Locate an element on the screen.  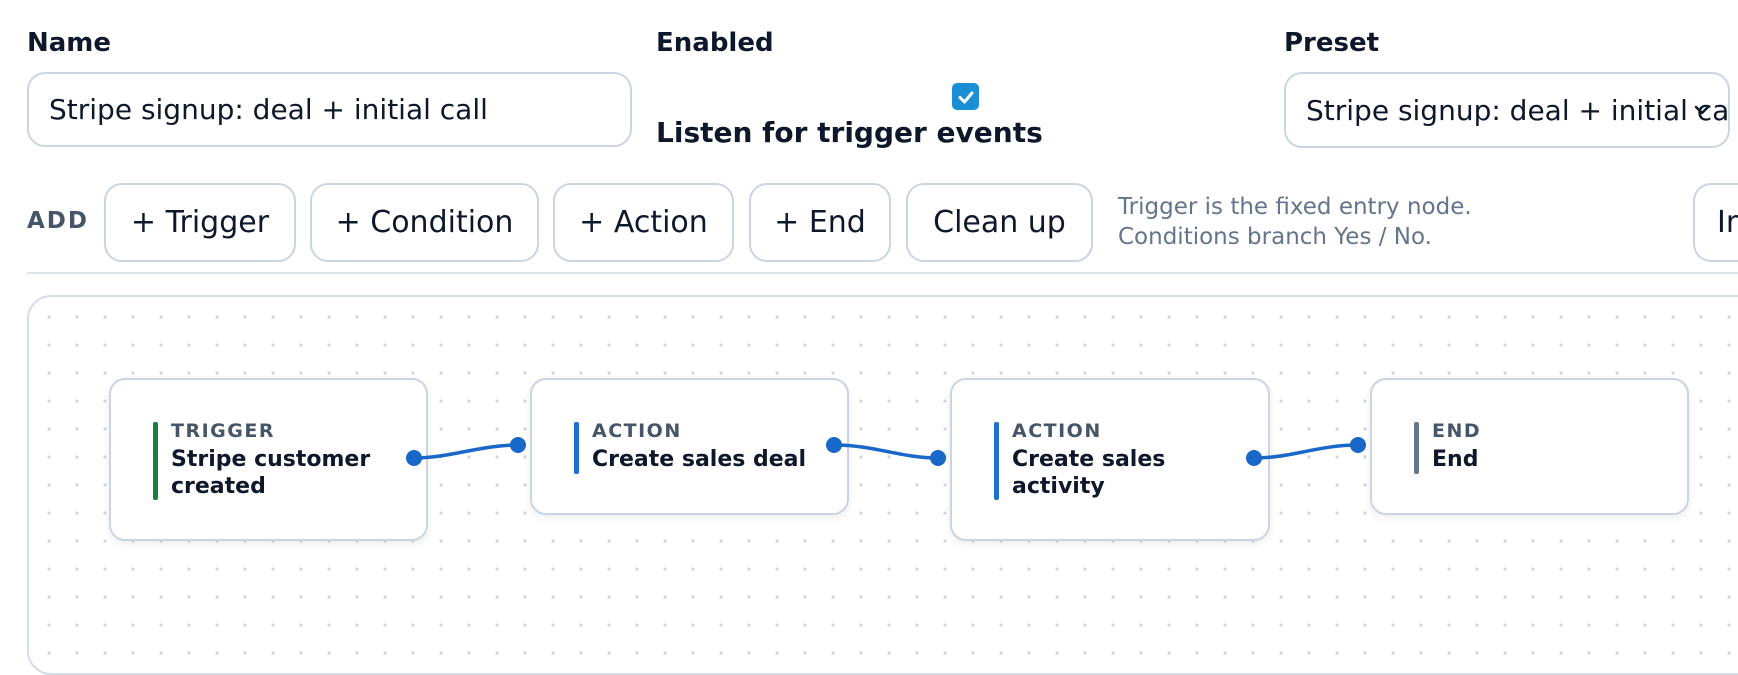
clean-up-button: Clean up is located at coordinates (999, 222).